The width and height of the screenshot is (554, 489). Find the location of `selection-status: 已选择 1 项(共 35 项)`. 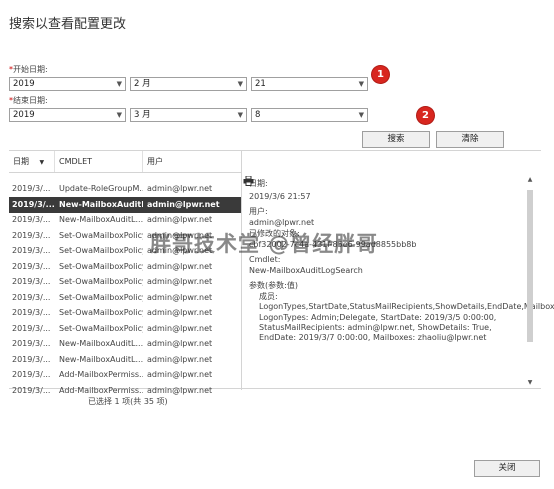

selection-status: 已选择 1 项(共 35 项) is located at coordinates (128, 401).